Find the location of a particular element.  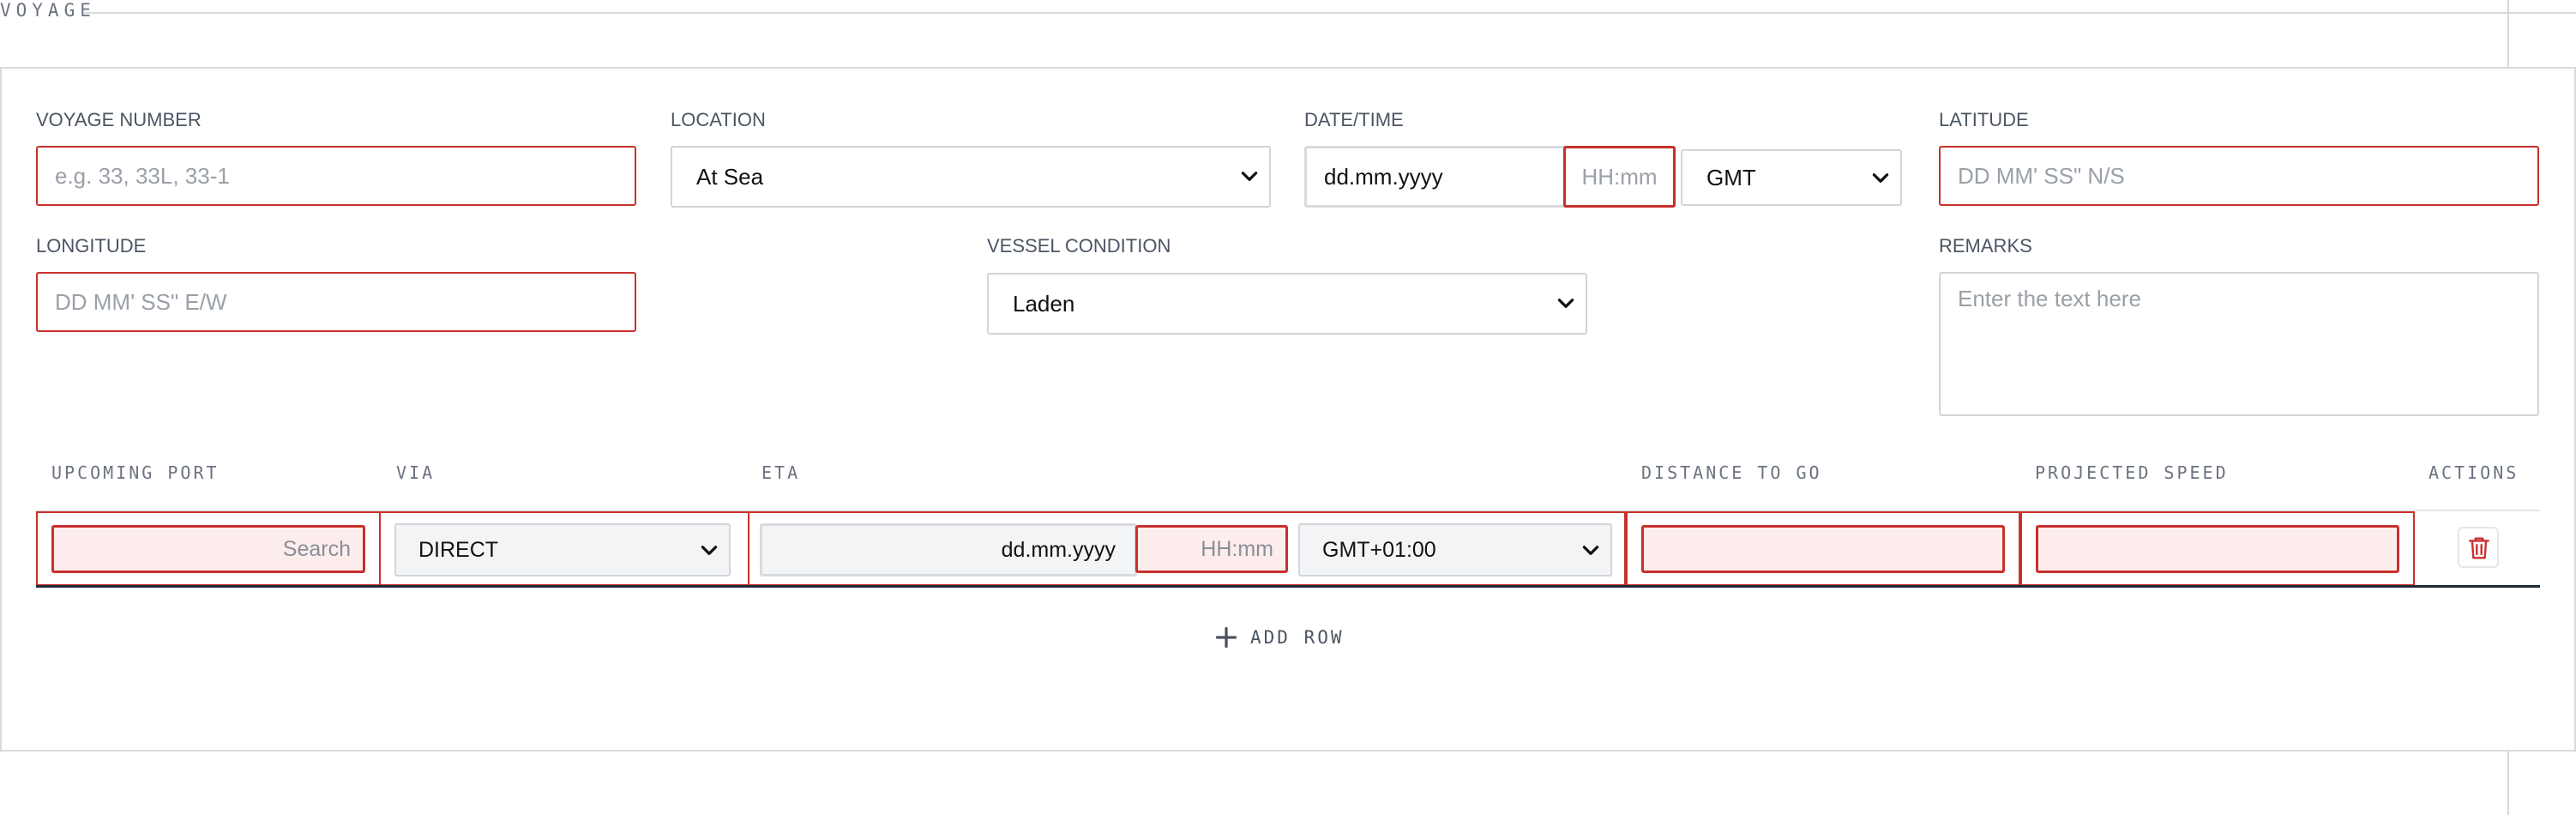

plus-icon is located at coordinates (1226, 637).